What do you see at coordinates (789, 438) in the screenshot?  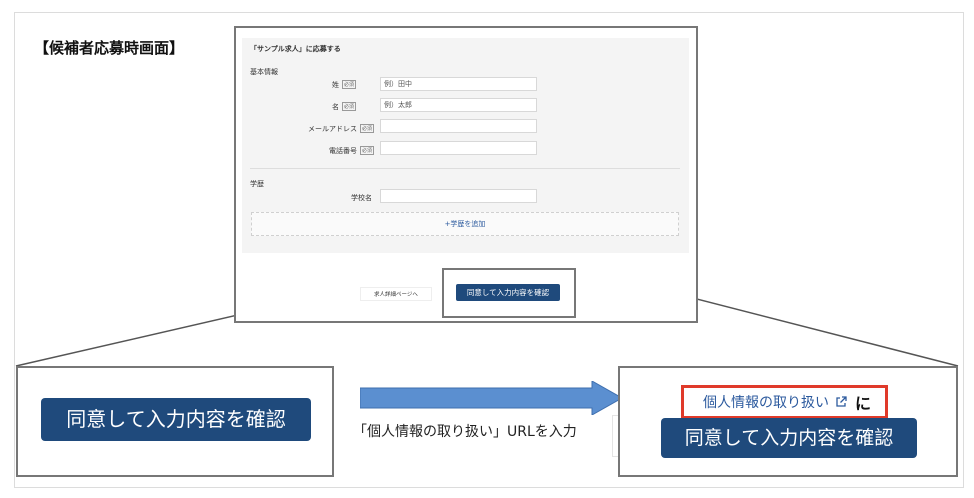 I see `agree-confirm-button-after: 同意して入力内容を確認` at bounding box center [789, 438].